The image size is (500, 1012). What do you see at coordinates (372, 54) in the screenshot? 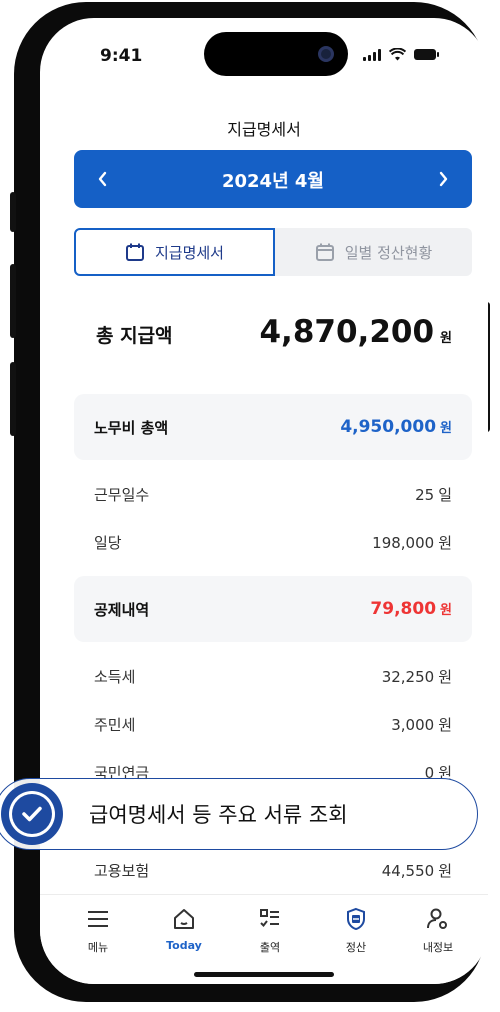
I see `signal-icon` at bounding box center [372, 54].